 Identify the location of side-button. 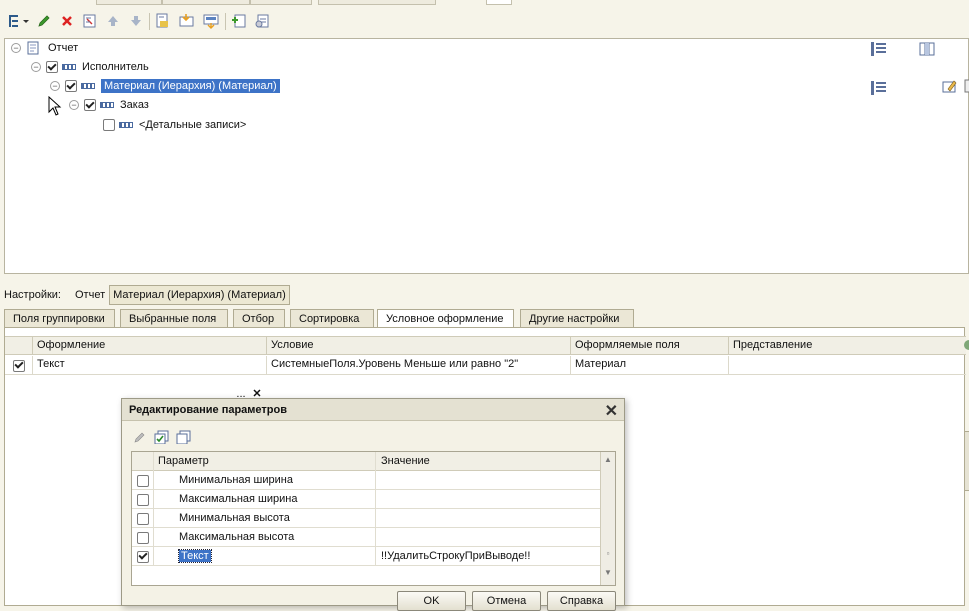
(966, 345).